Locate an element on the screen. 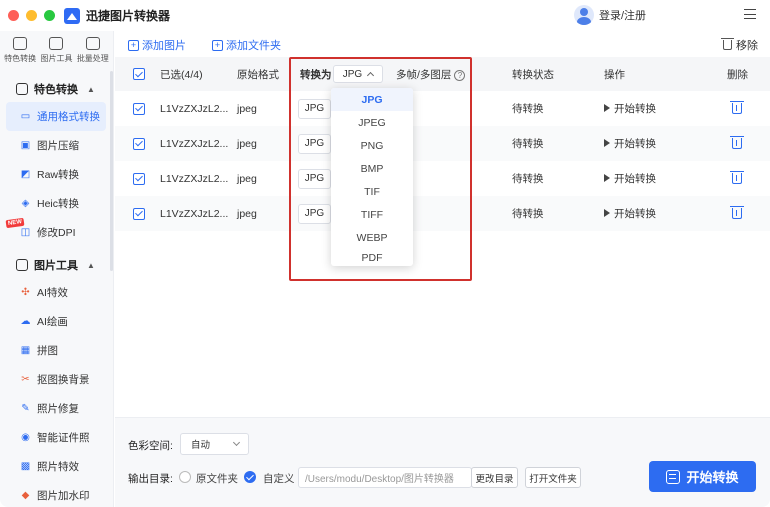 This screenshot has height=507, width=770. sidebar: 特色转换 图片工具 批量处理 特色转换 ▲ ▭ 通用格式转换 ▣ 图片压缩 ◩ is located at coordinates (57, 269).